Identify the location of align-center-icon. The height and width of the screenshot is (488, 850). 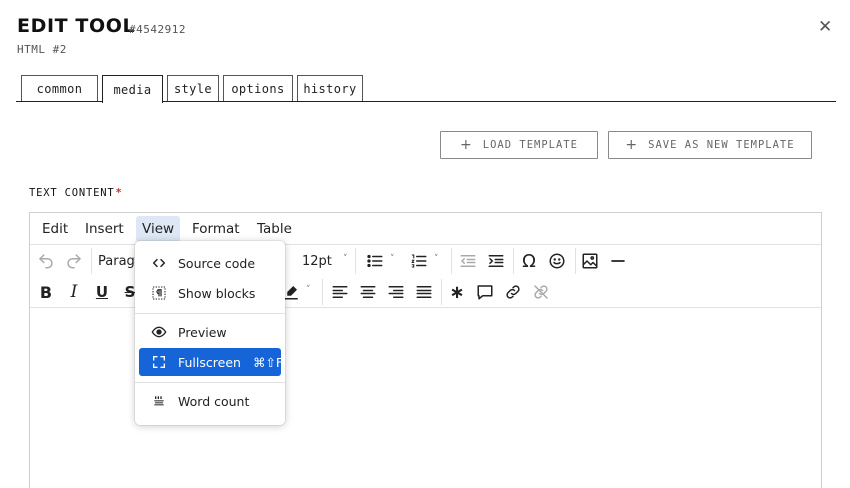
(368, 292).